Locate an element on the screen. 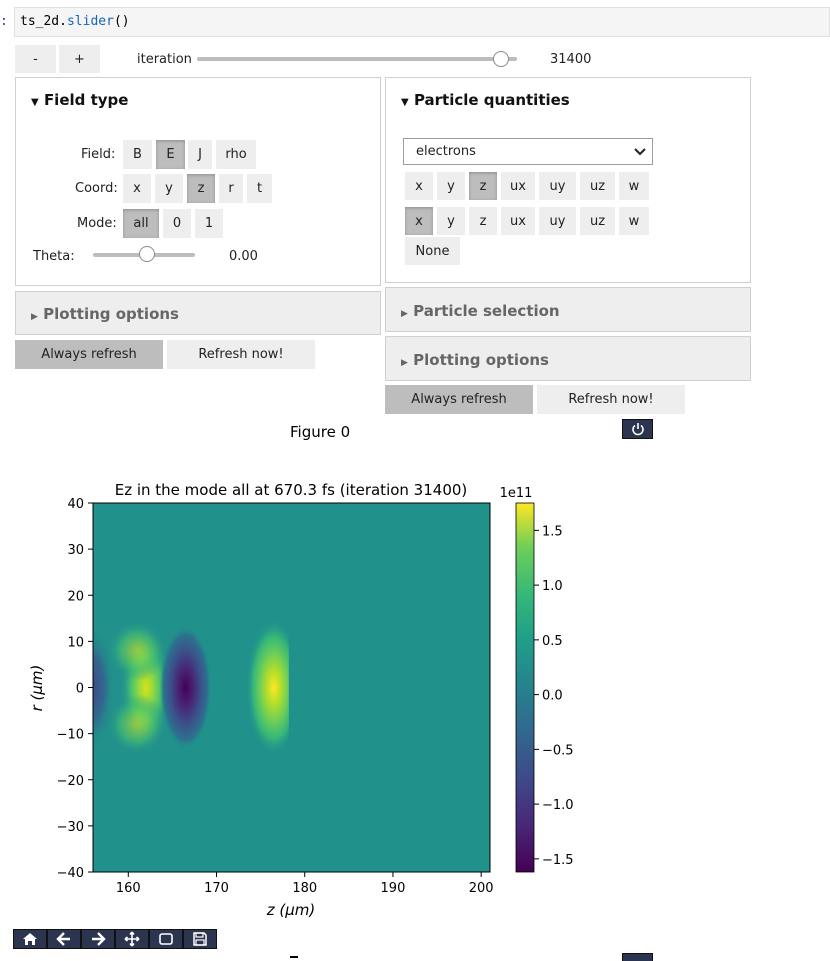  home-icon is located at coordinates (30, 939).